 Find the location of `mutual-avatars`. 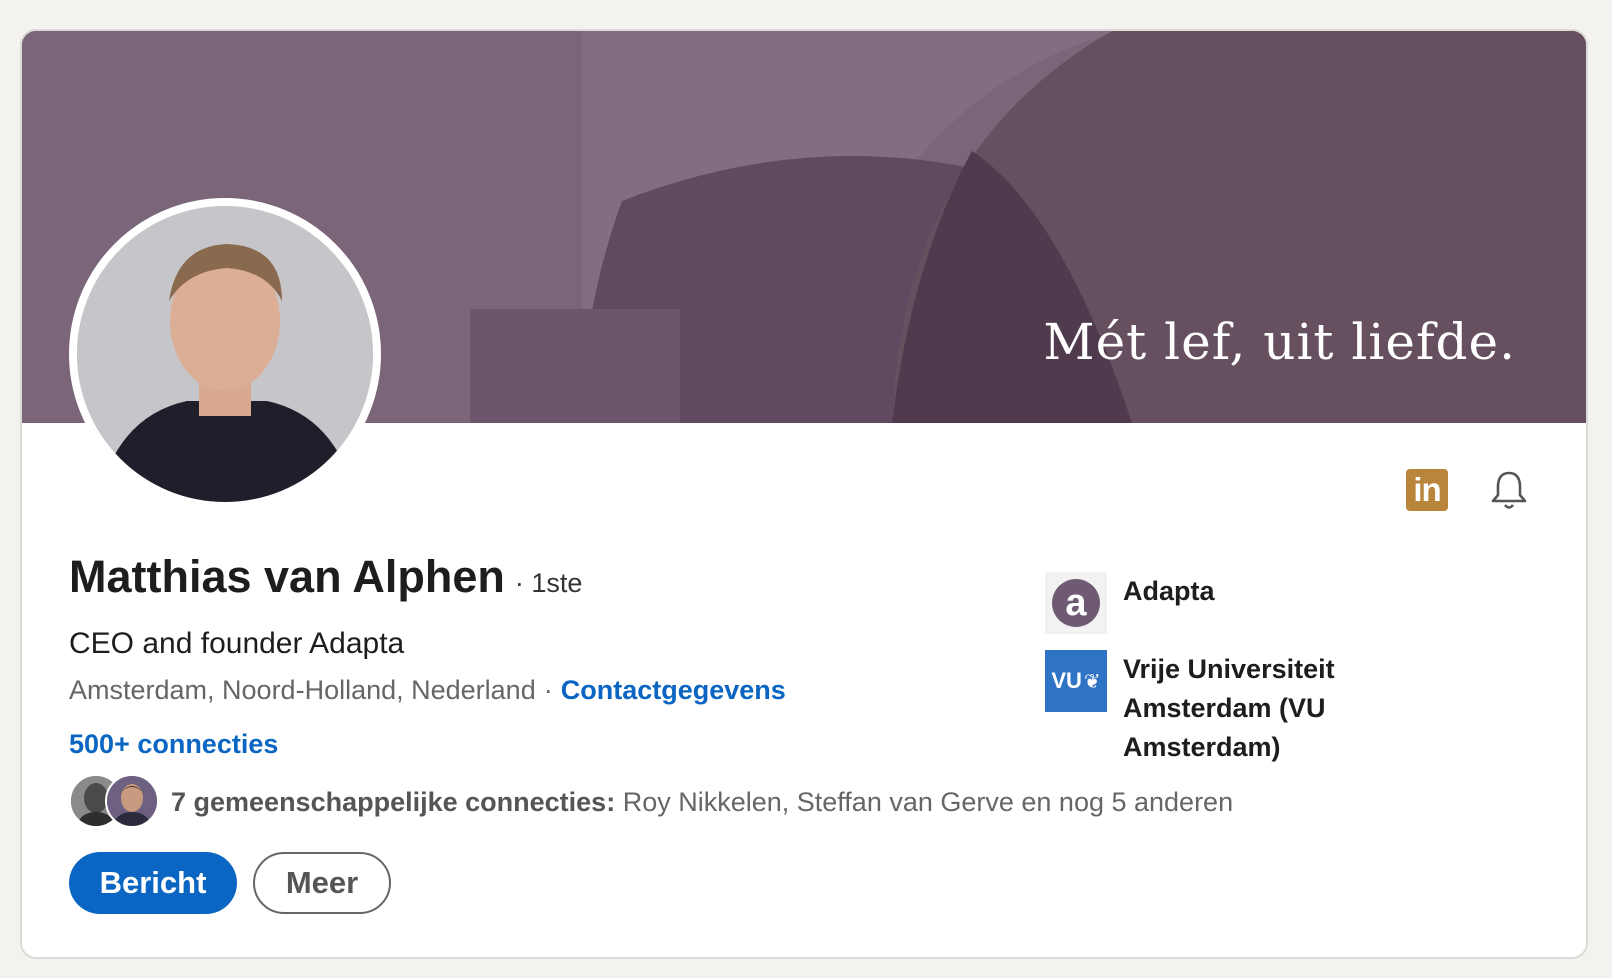

mutual-avatars is located at coordinates (114, 802).